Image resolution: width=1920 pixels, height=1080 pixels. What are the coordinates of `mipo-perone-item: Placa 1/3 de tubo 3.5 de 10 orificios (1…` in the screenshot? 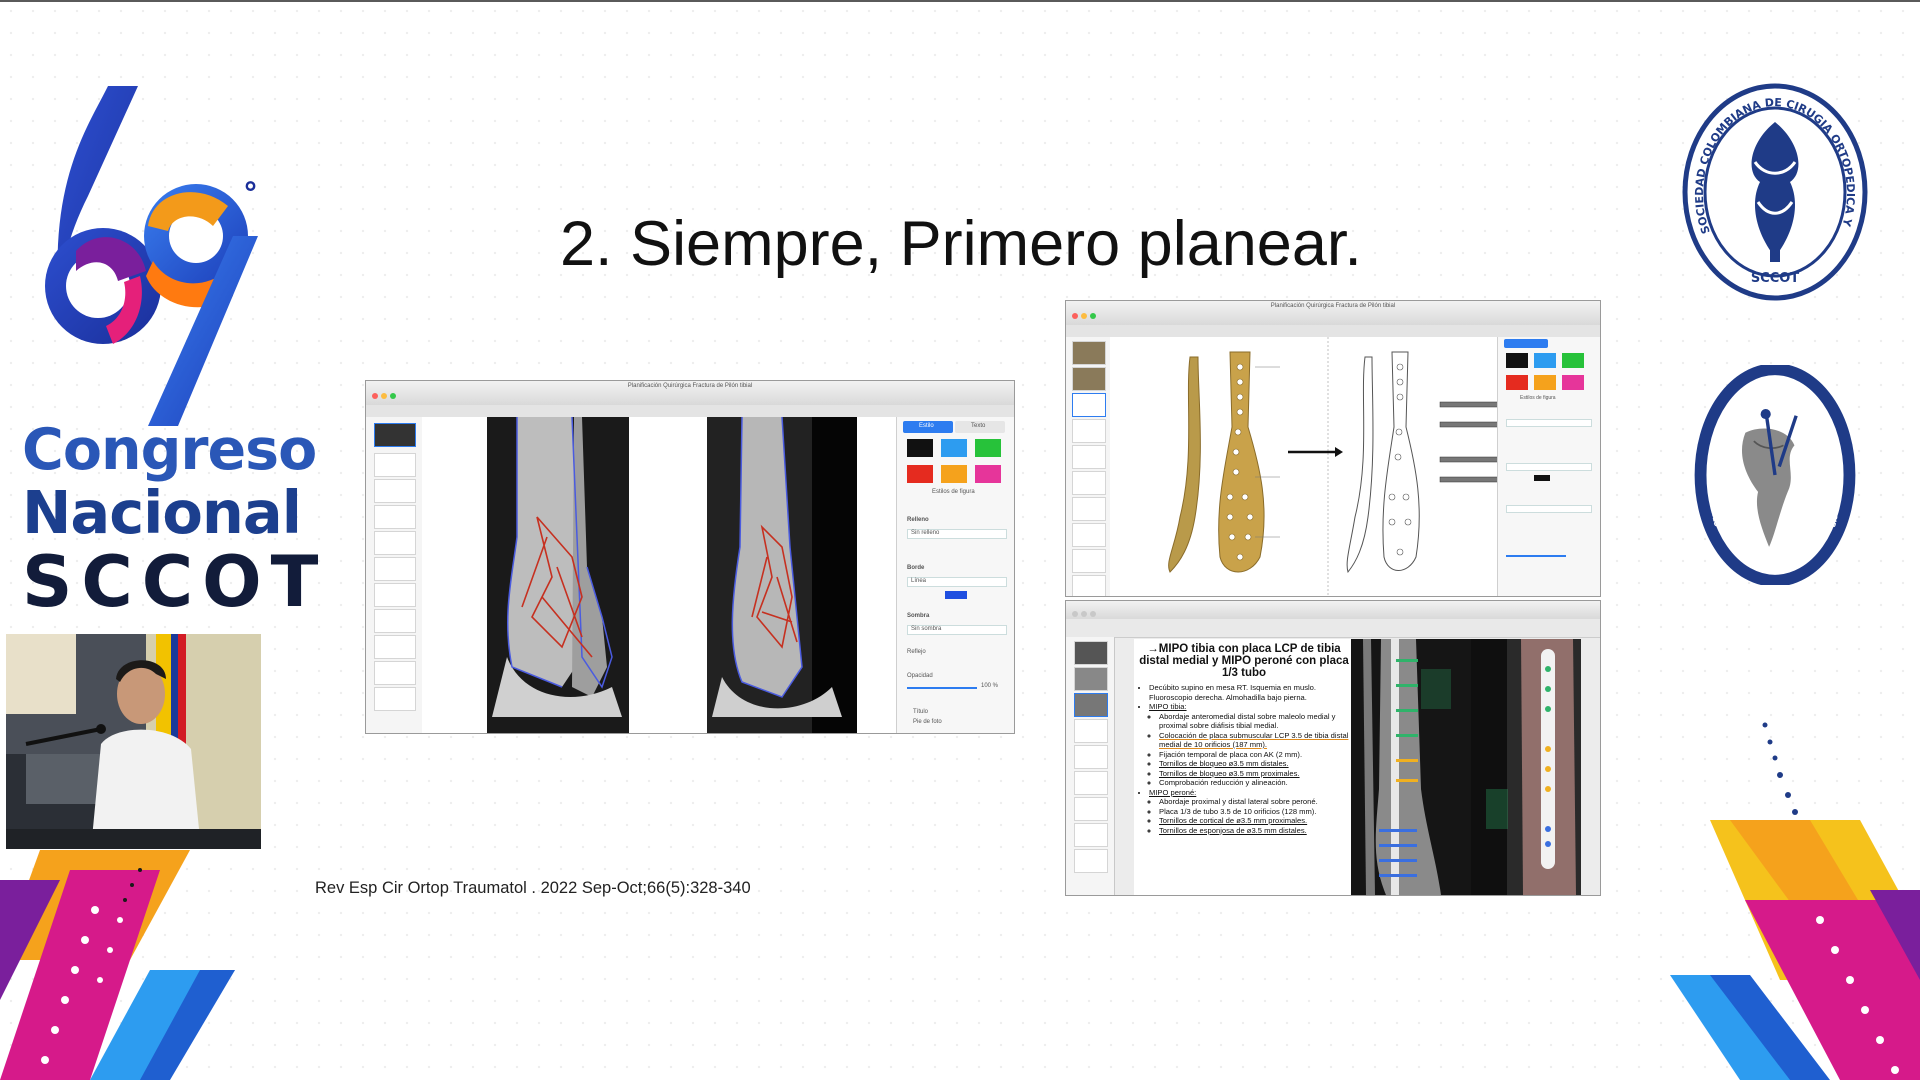 It's located at (1254, 812).